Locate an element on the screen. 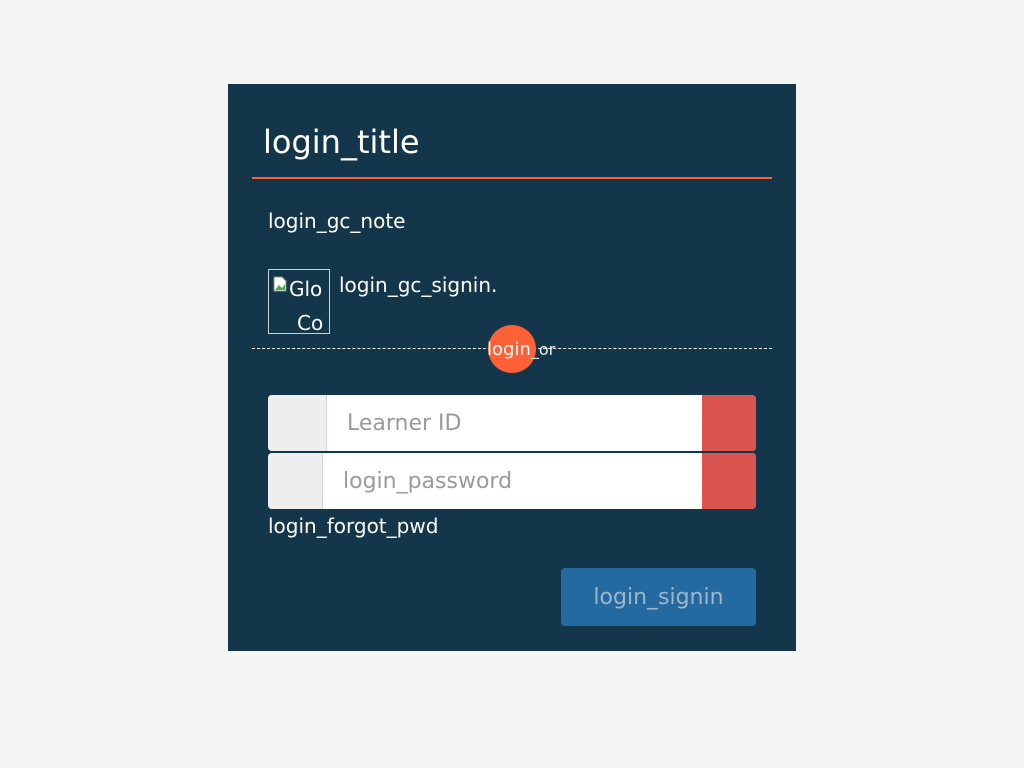  gc-signin-link: Glo Co login_gc_signin. is located at coordinates (382, 302).